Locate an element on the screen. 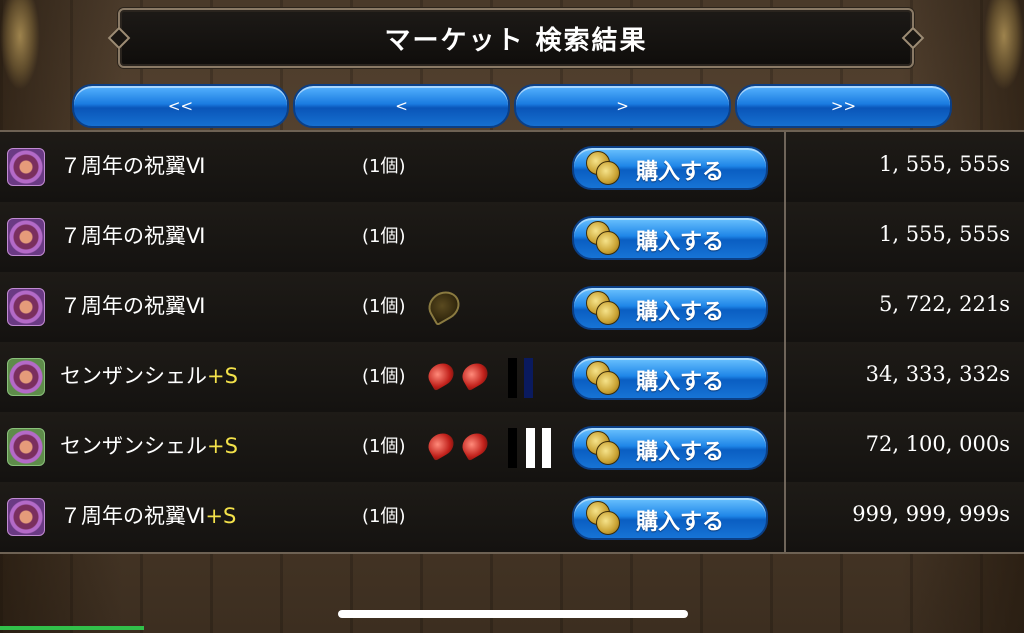 The width and height of the screenshot is (1024, 633). prev-page-button: < is located at coordinates (401, 106).